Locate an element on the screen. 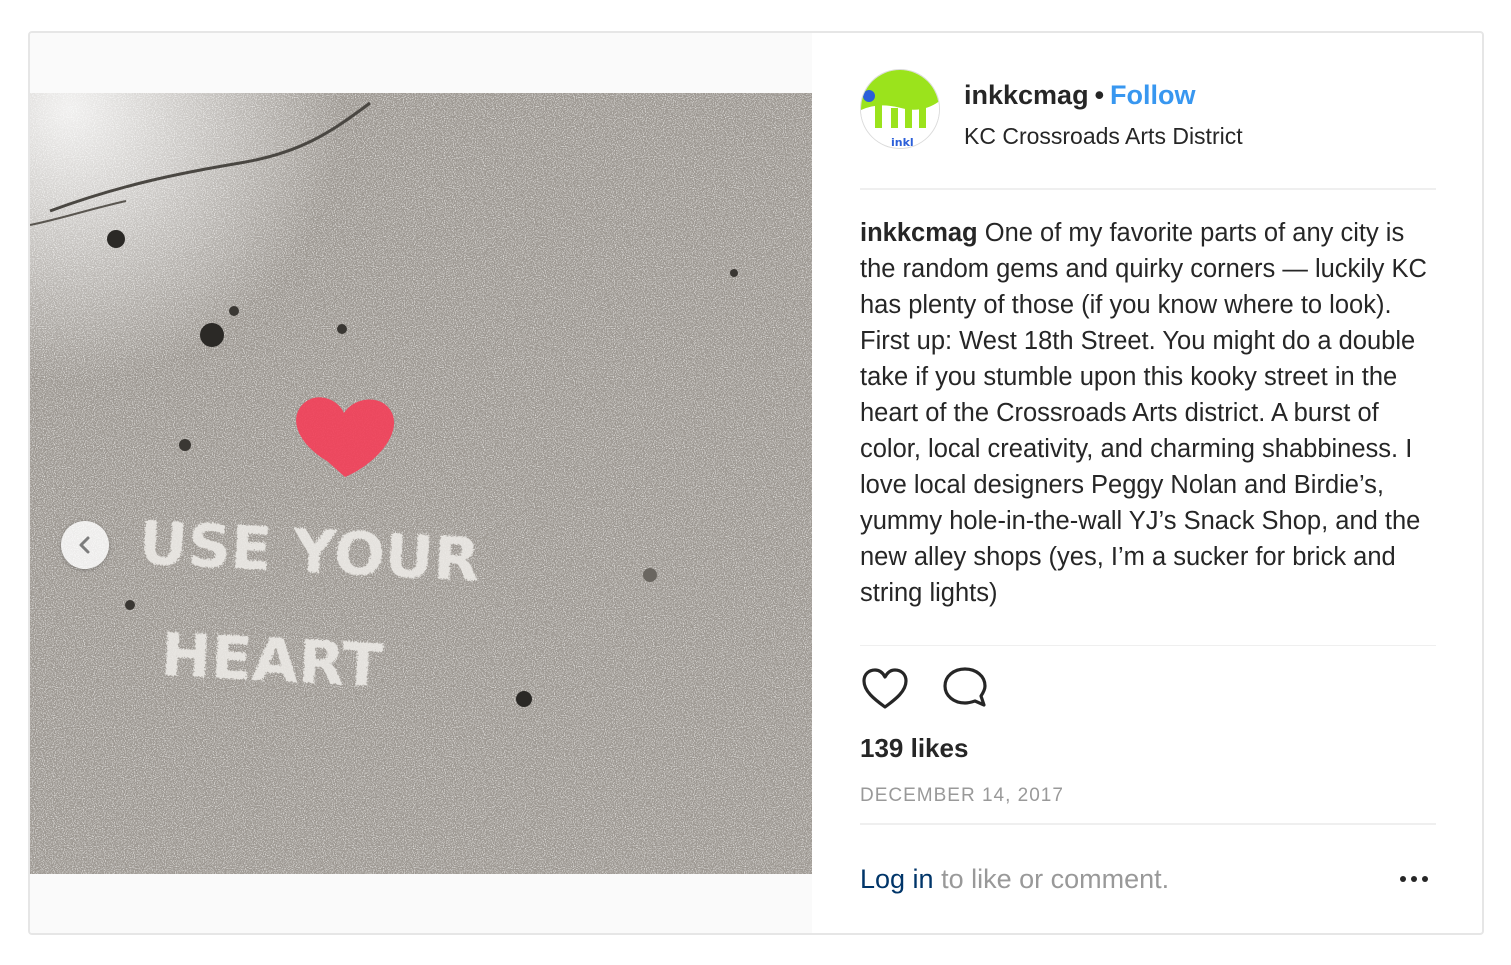 The image size is (1511, 965). carousel-prev-button is located at coordinates (85, 545).